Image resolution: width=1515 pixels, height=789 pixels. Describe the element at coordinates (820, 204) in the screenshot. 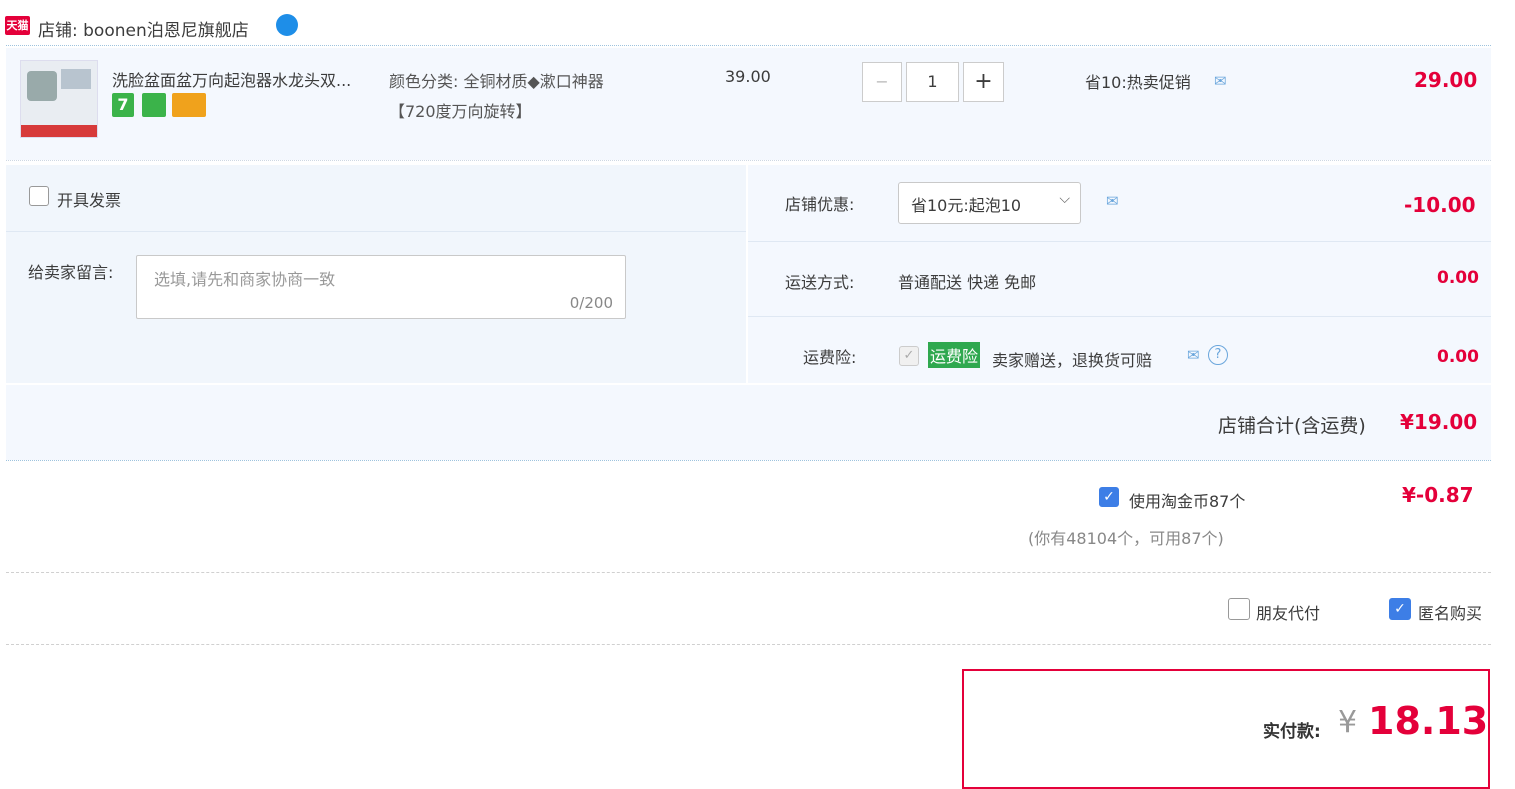

I see `discount-label: 店铺优惠:` at that location.